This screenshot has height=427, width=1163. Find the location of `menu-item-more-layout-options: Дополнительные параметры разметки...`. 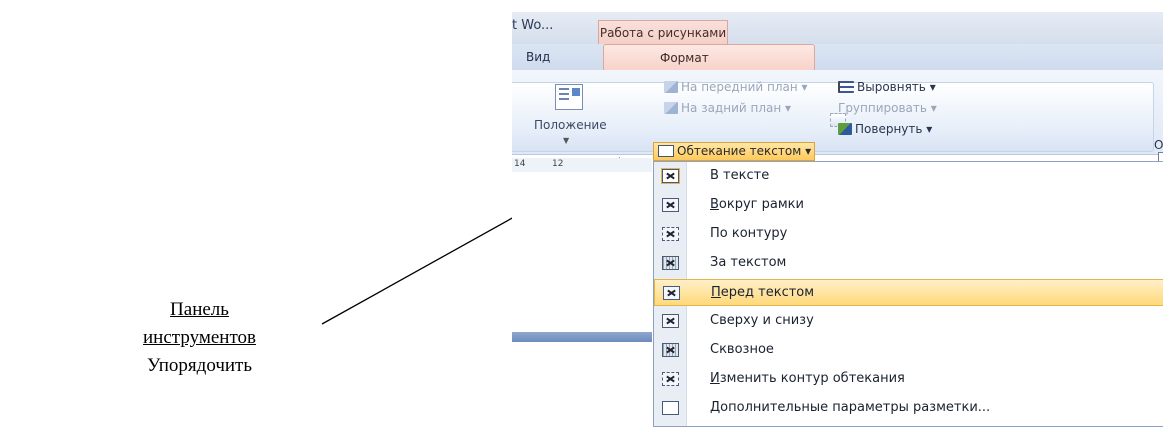

menu-item-more-layout-options: Дополнительные параметры разметки... is located at coordinates (908, 408).